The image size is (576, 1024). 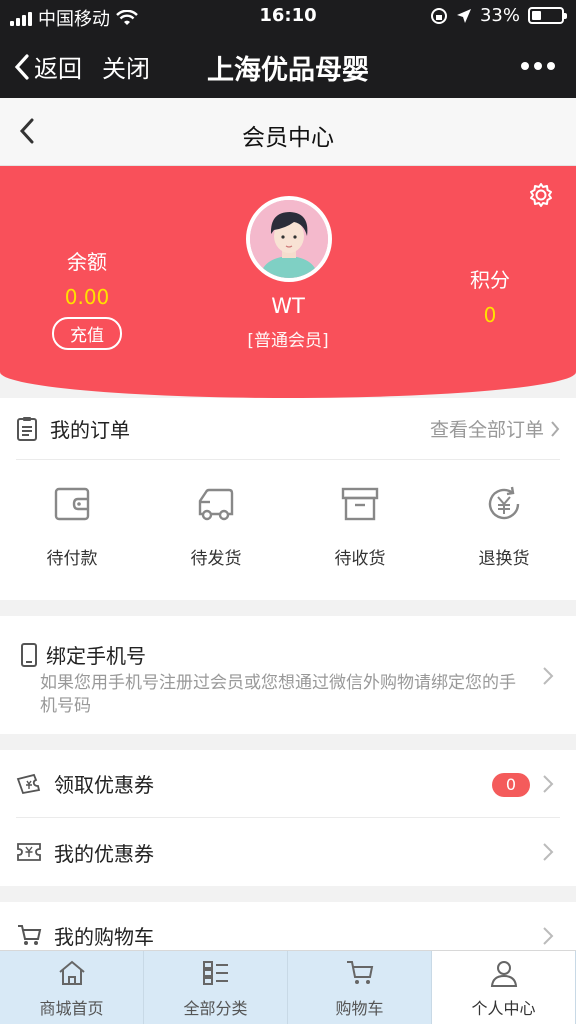 What do you see at coordinates (104, 785) in the screenshot?
I see `claim-coupon-label: 领取优惠券` at bounding box center [104, 785].